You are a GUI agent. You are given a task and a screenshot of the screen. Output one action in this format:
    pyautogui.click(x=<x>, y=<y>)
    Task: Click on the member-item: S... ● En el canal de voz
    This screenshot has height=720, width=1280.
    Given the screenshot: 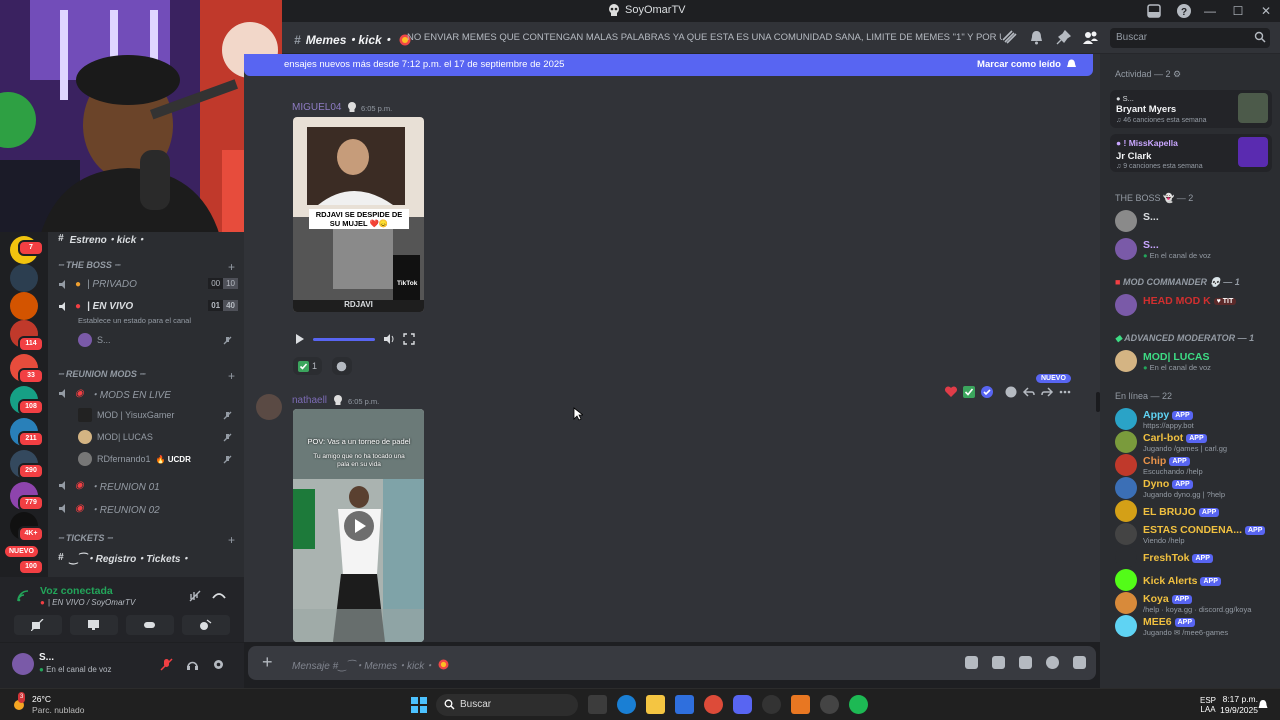 What is the action you would take?
    pyautogui.click(x=1195, y=249)
    